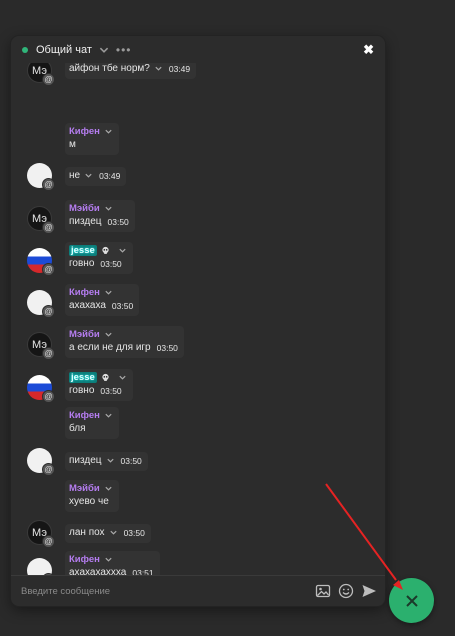 Image resolution: width=455 pixels, height=636 pixels. What do you see at coordinates (25, 49) in the screenshot?
I see `online-status-dot` at bounding box center [25, 49].